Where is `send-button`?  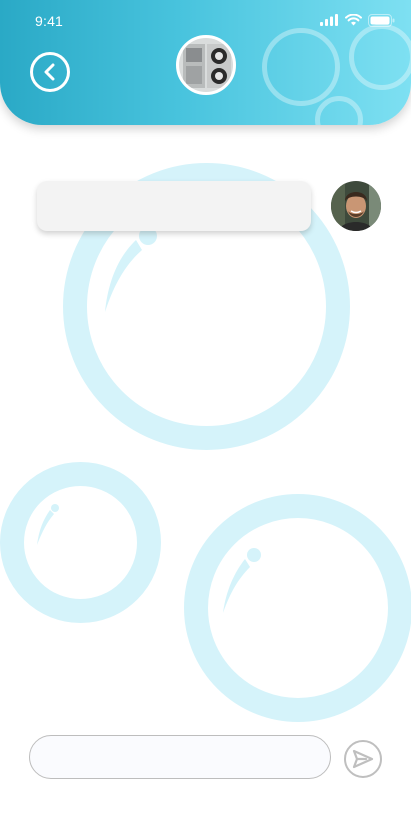 send-button is located at coordinates (363, 759).